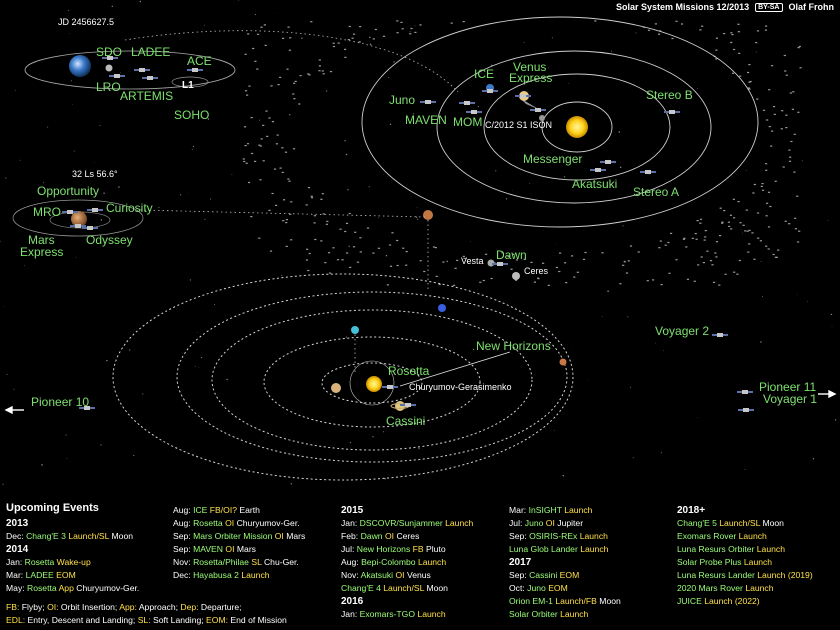 Image resolution: width=840 pixels, height=630 pixels. Describe the element at coordinates (697, 523) in the screenshot. I see `event-mission: Chang'E 5` at that location.